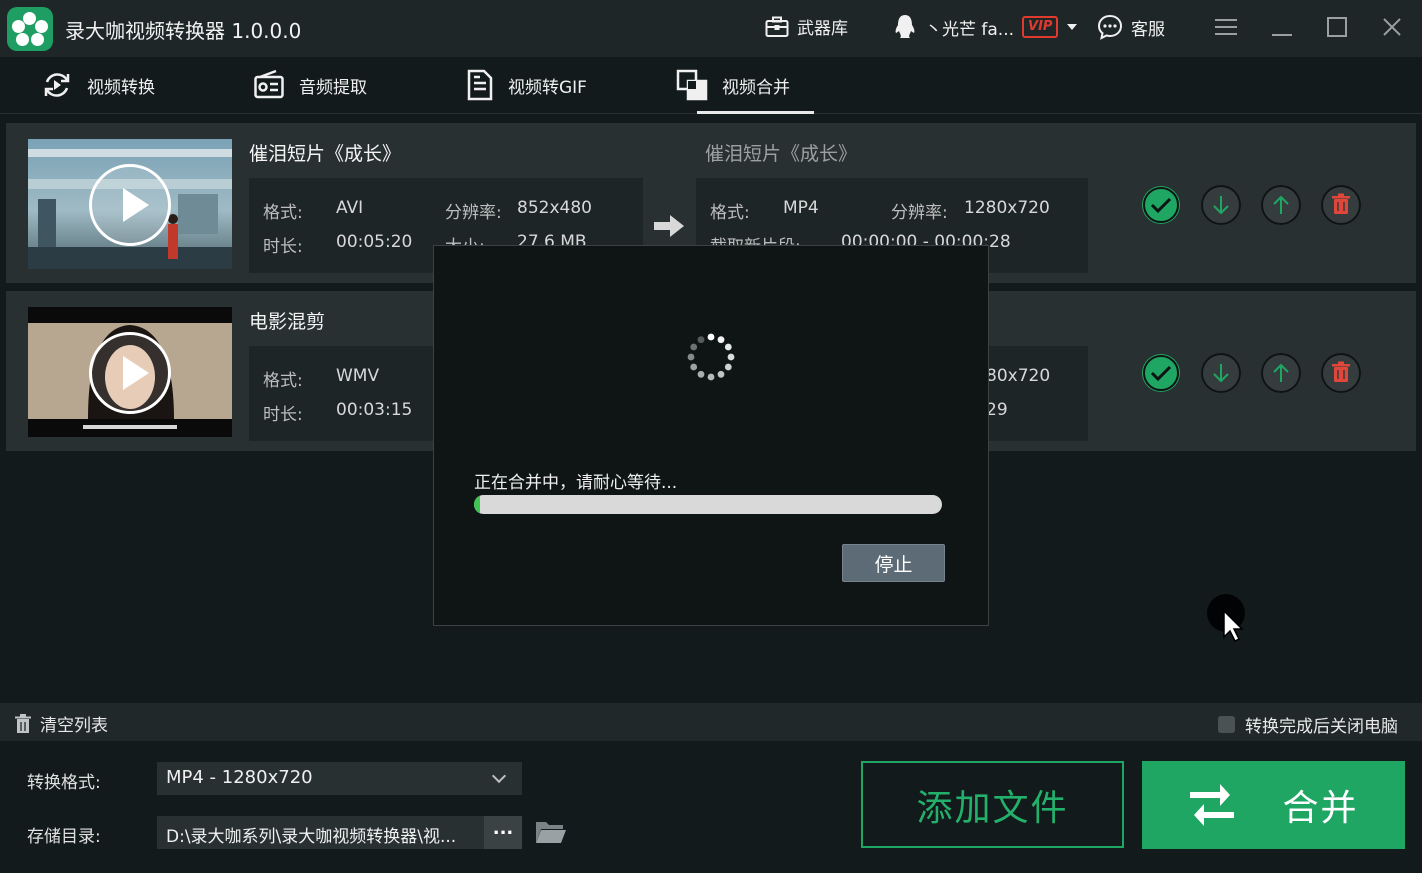 This screenshot has height=873, width=1422. I want to click on tab-video-to-gif: 视频转GIF, so click(526, 85).